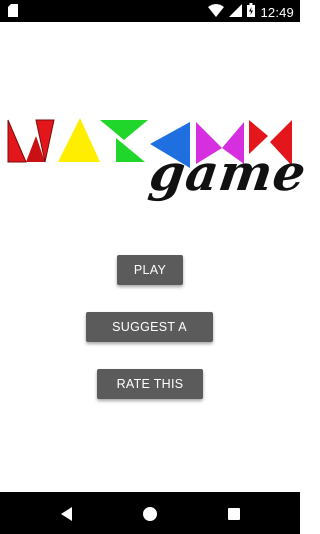  I want to click on logo-shape-red-left, so click(17, 141).